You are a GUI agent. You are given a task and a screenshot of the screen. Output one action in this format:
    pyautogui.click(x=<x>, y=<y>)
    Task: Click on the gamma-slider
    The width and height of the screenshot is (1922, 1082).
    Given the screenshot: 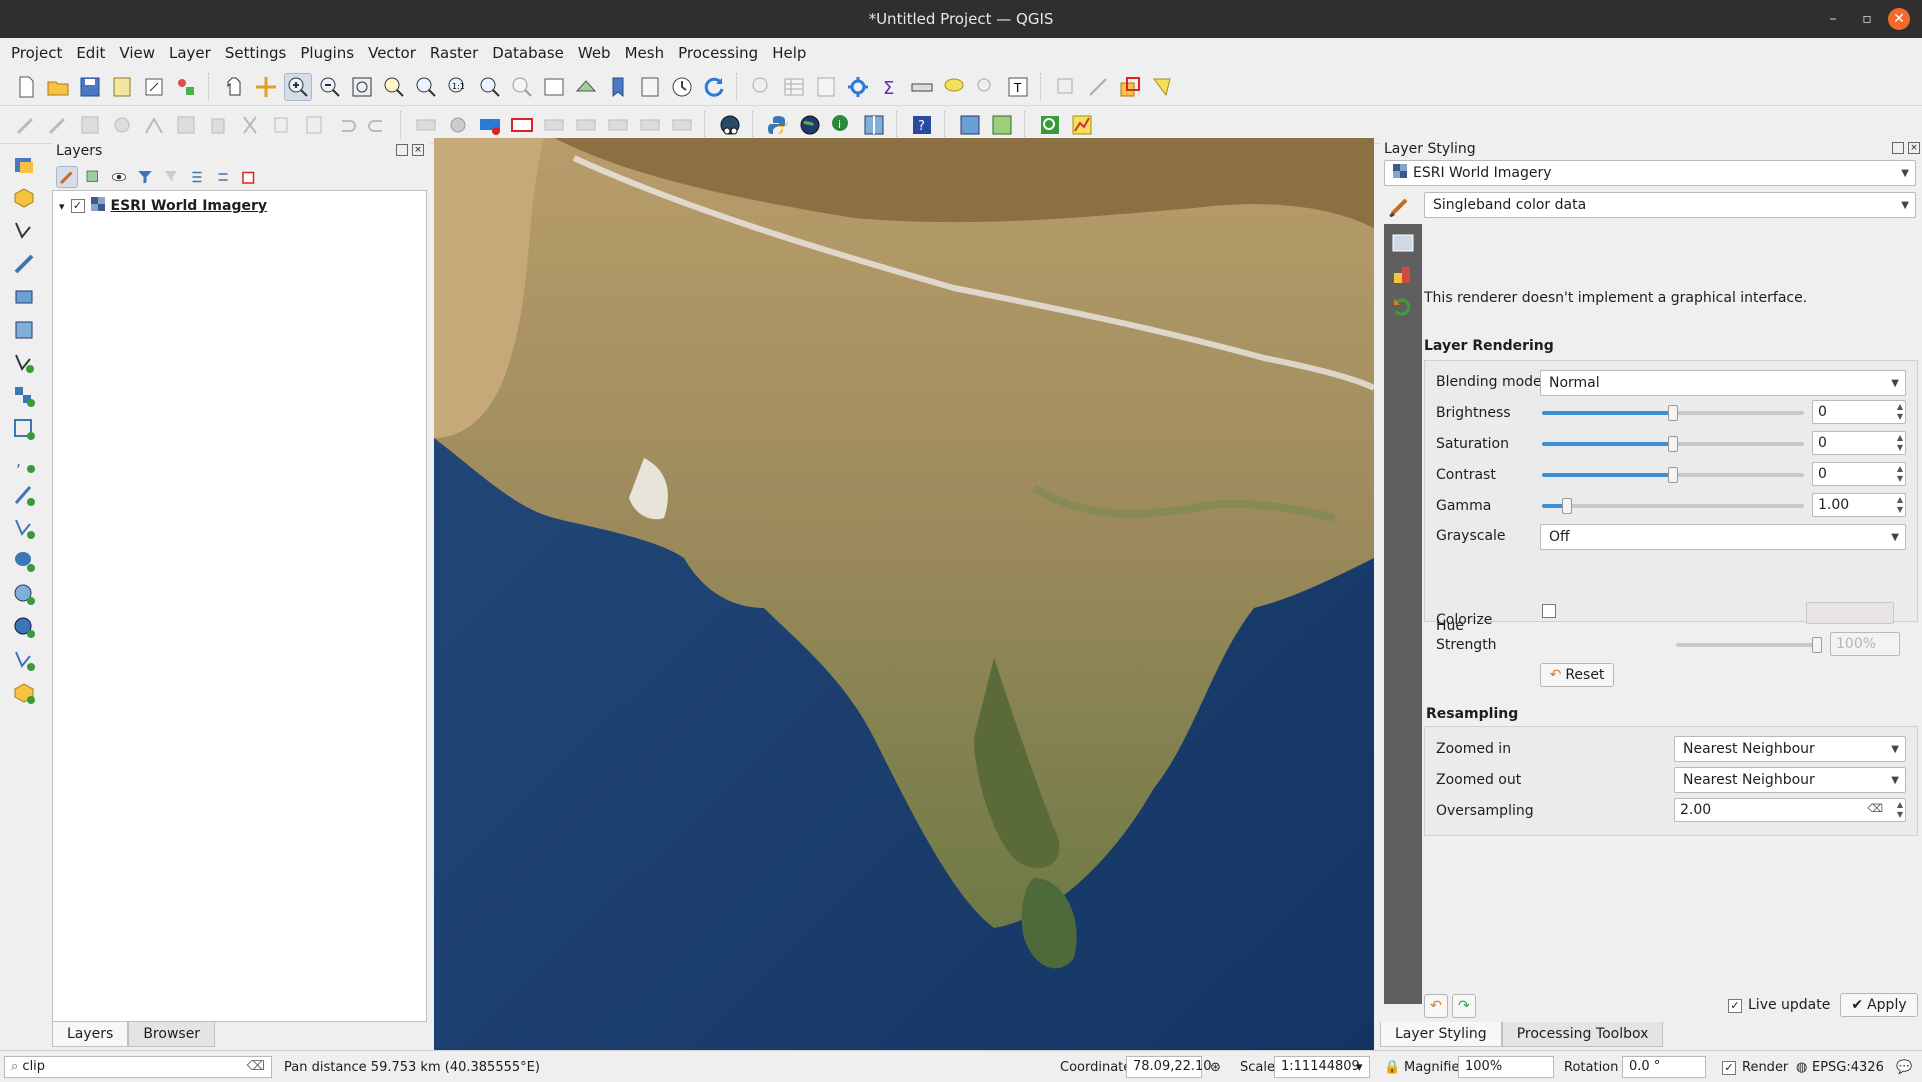 What is the action you would take?
    pyautogui.click(x=1673, y=506)
    